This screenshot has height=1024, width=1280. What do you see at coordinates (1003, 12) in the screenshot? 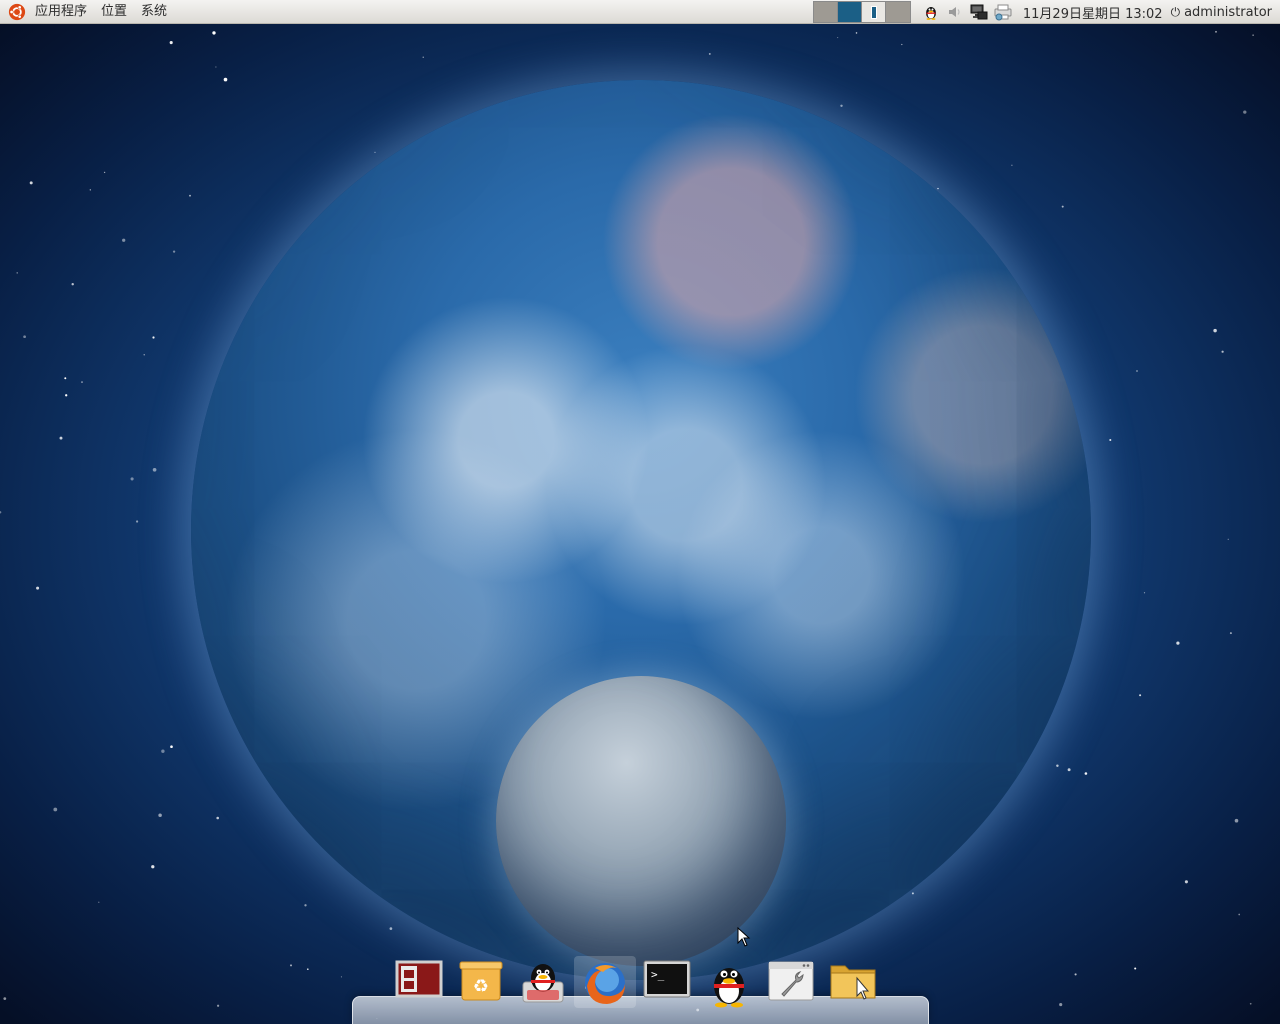
I see `printer-icon` at bounding box center [1003, 12].